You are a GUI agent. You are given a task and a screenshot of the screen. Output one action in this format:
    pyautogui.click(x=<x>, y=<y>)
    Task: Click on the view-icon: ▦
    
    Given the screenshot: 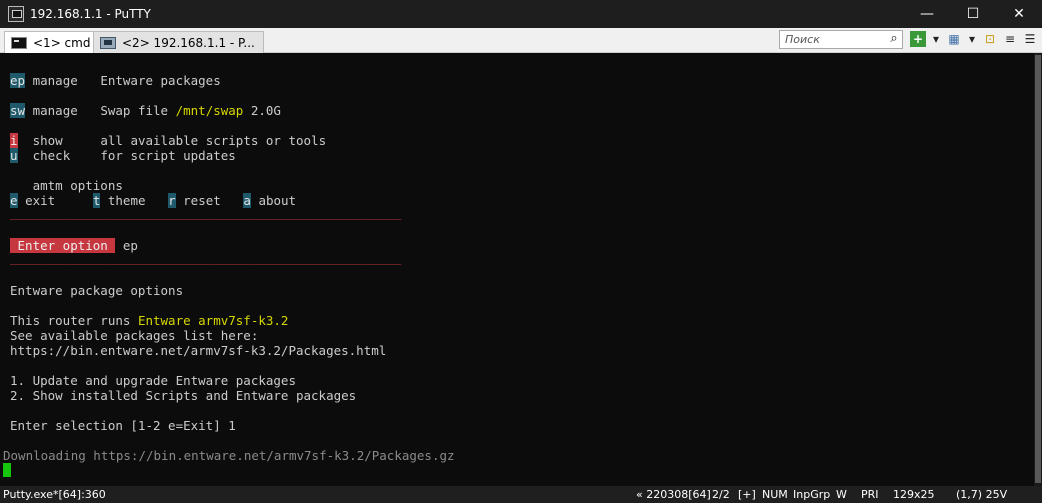 What is the action you would take?
    pyautogui.click(x=954, y=39)
    